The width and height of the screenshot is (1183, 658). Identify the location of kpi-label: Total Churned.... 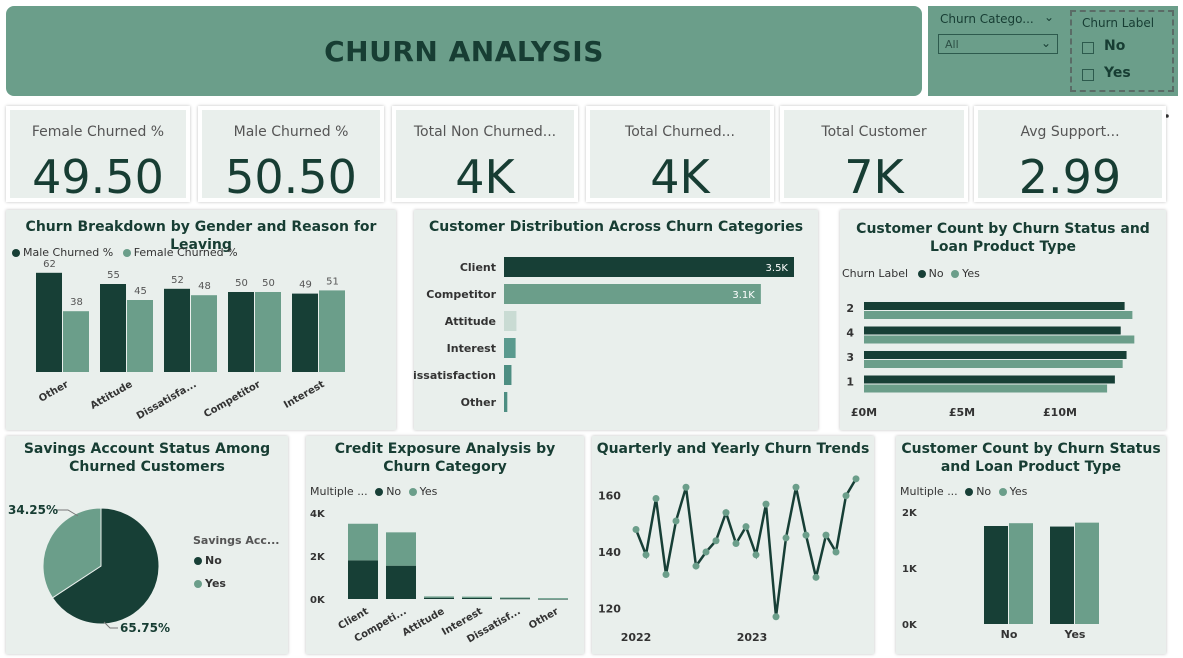
(680, 132).